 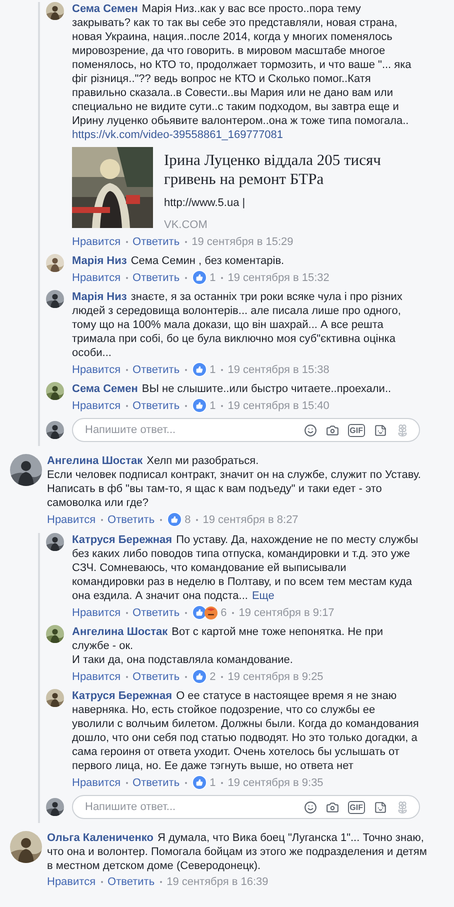 I want to click on comment-text: Марія Низ Сема Семин , без коментарів., so click(x=179, y=261).